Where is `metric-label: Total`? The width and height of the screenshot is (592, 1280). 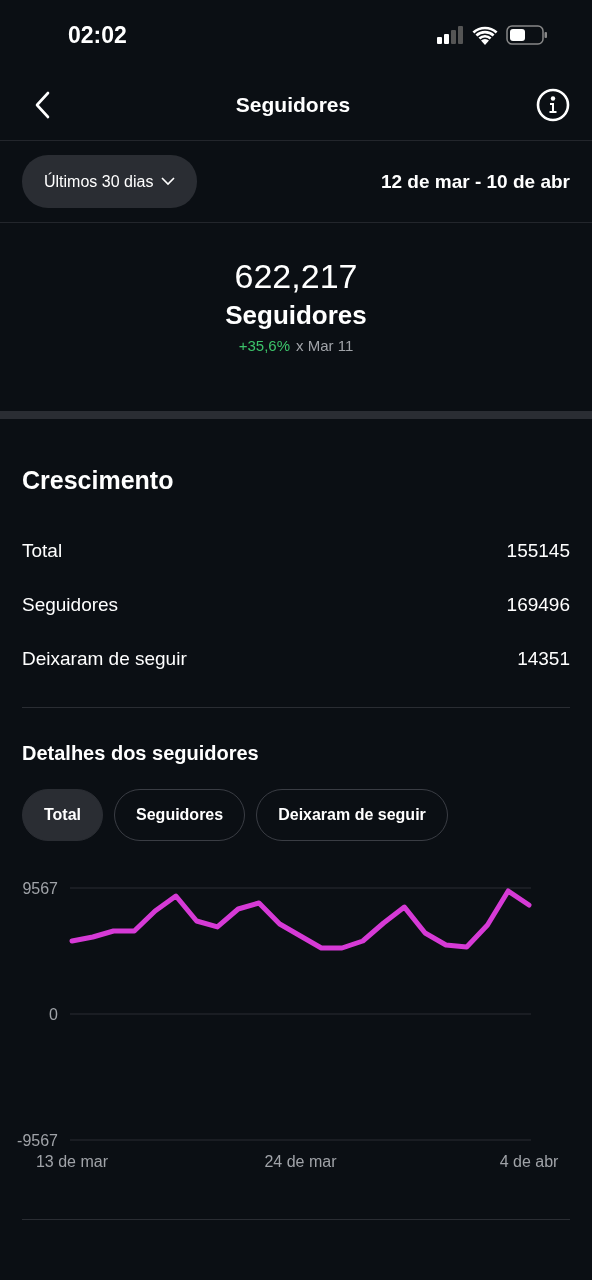 metric-label: Total is located at coordinates (42, 551).